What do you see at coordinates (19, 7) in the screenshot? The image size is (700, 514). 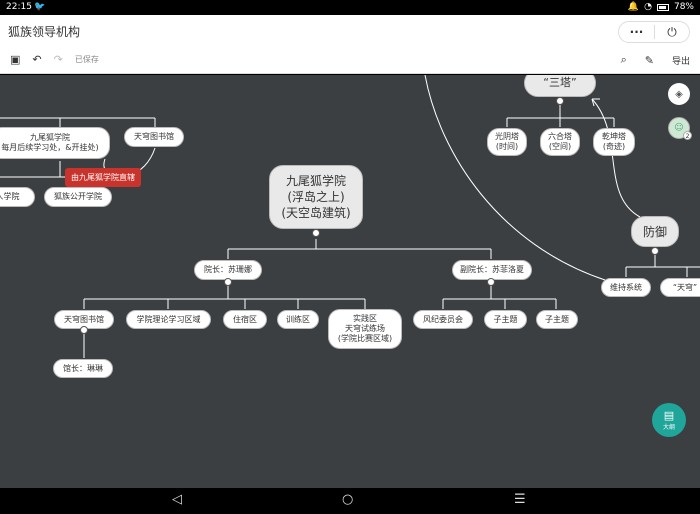 I see `clock: 22:15` at bounding box center [19, 7].